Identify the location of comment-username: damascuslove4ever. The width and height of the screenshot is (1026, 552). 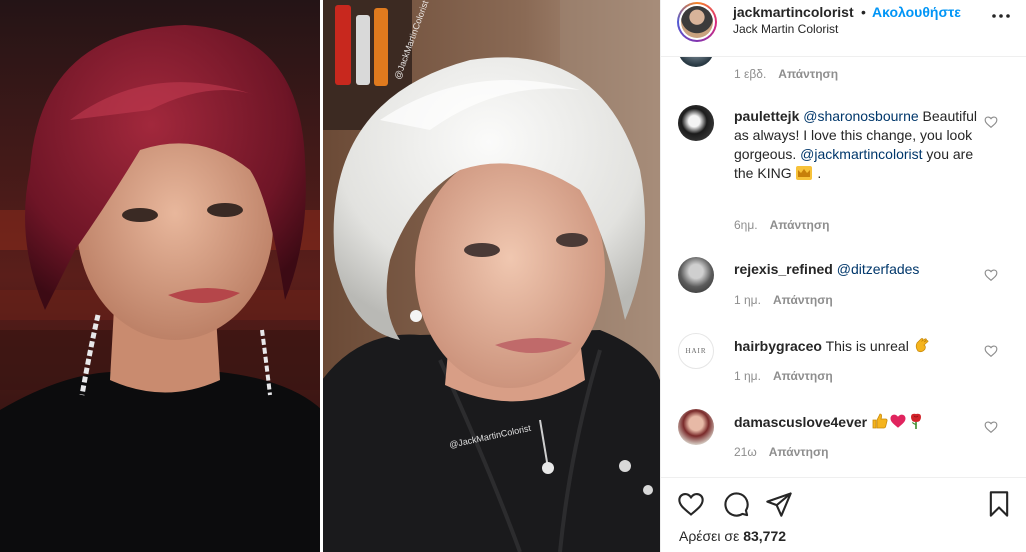
(800, 422).